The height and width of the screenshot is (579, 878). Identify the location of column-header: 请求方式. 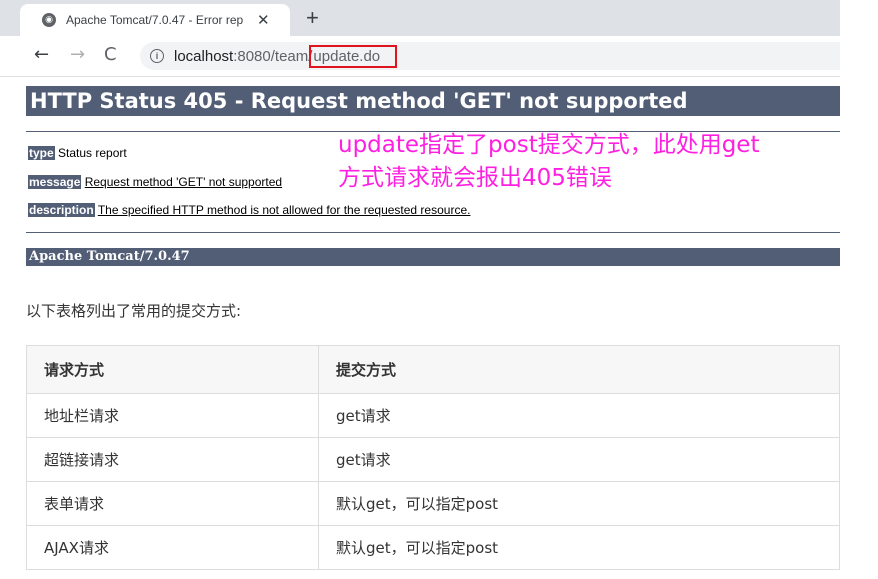
(172, 369).